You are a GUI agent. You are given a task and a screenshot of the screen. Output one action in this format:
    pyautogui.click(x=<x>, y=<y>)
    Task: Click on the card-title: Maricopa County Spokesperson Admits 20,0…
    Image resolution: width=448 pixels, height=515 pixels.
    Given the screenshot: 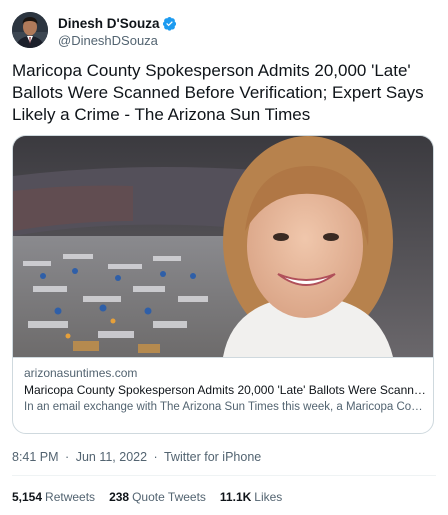 What is the action you would take?
    pyautogui.click(x=225, y=390)
    